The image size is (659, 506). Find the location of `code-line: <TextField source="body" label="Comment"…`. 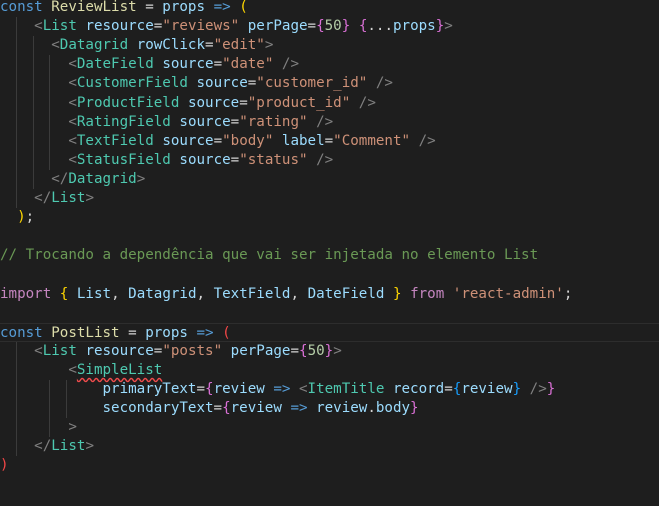

code-line: <TextField source="body" label="Comment"… is located at coordinates (329, 141).